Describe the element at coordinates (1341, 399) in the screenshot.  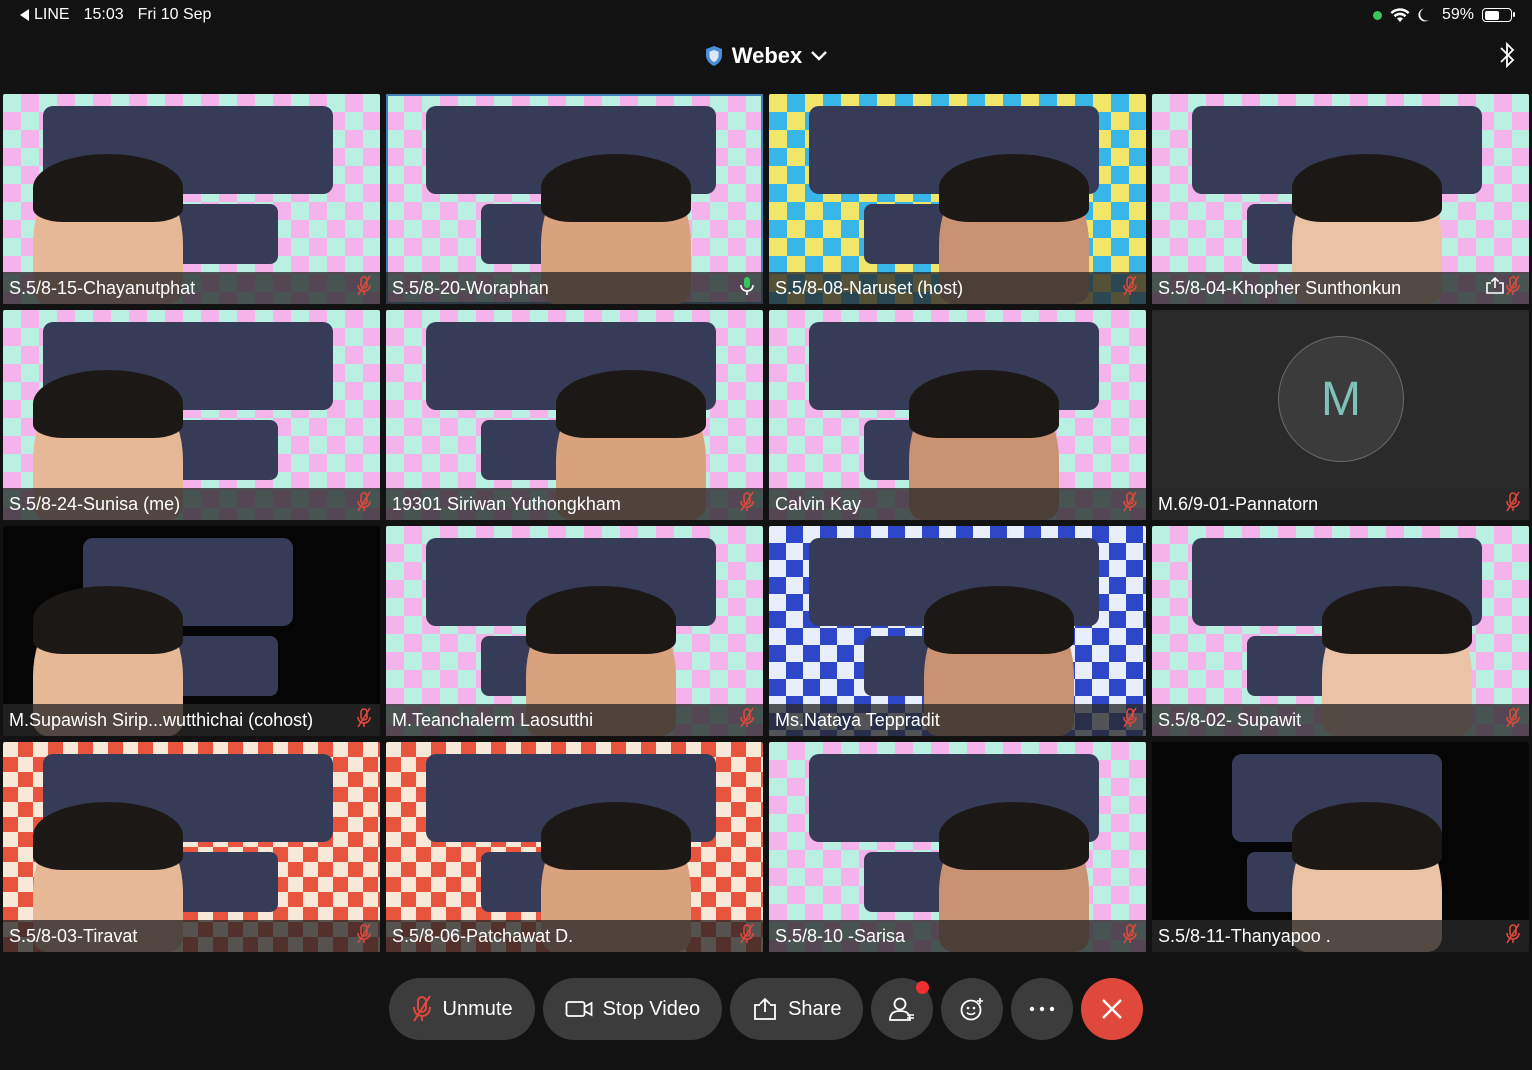
I see `avatar: M` at that location.